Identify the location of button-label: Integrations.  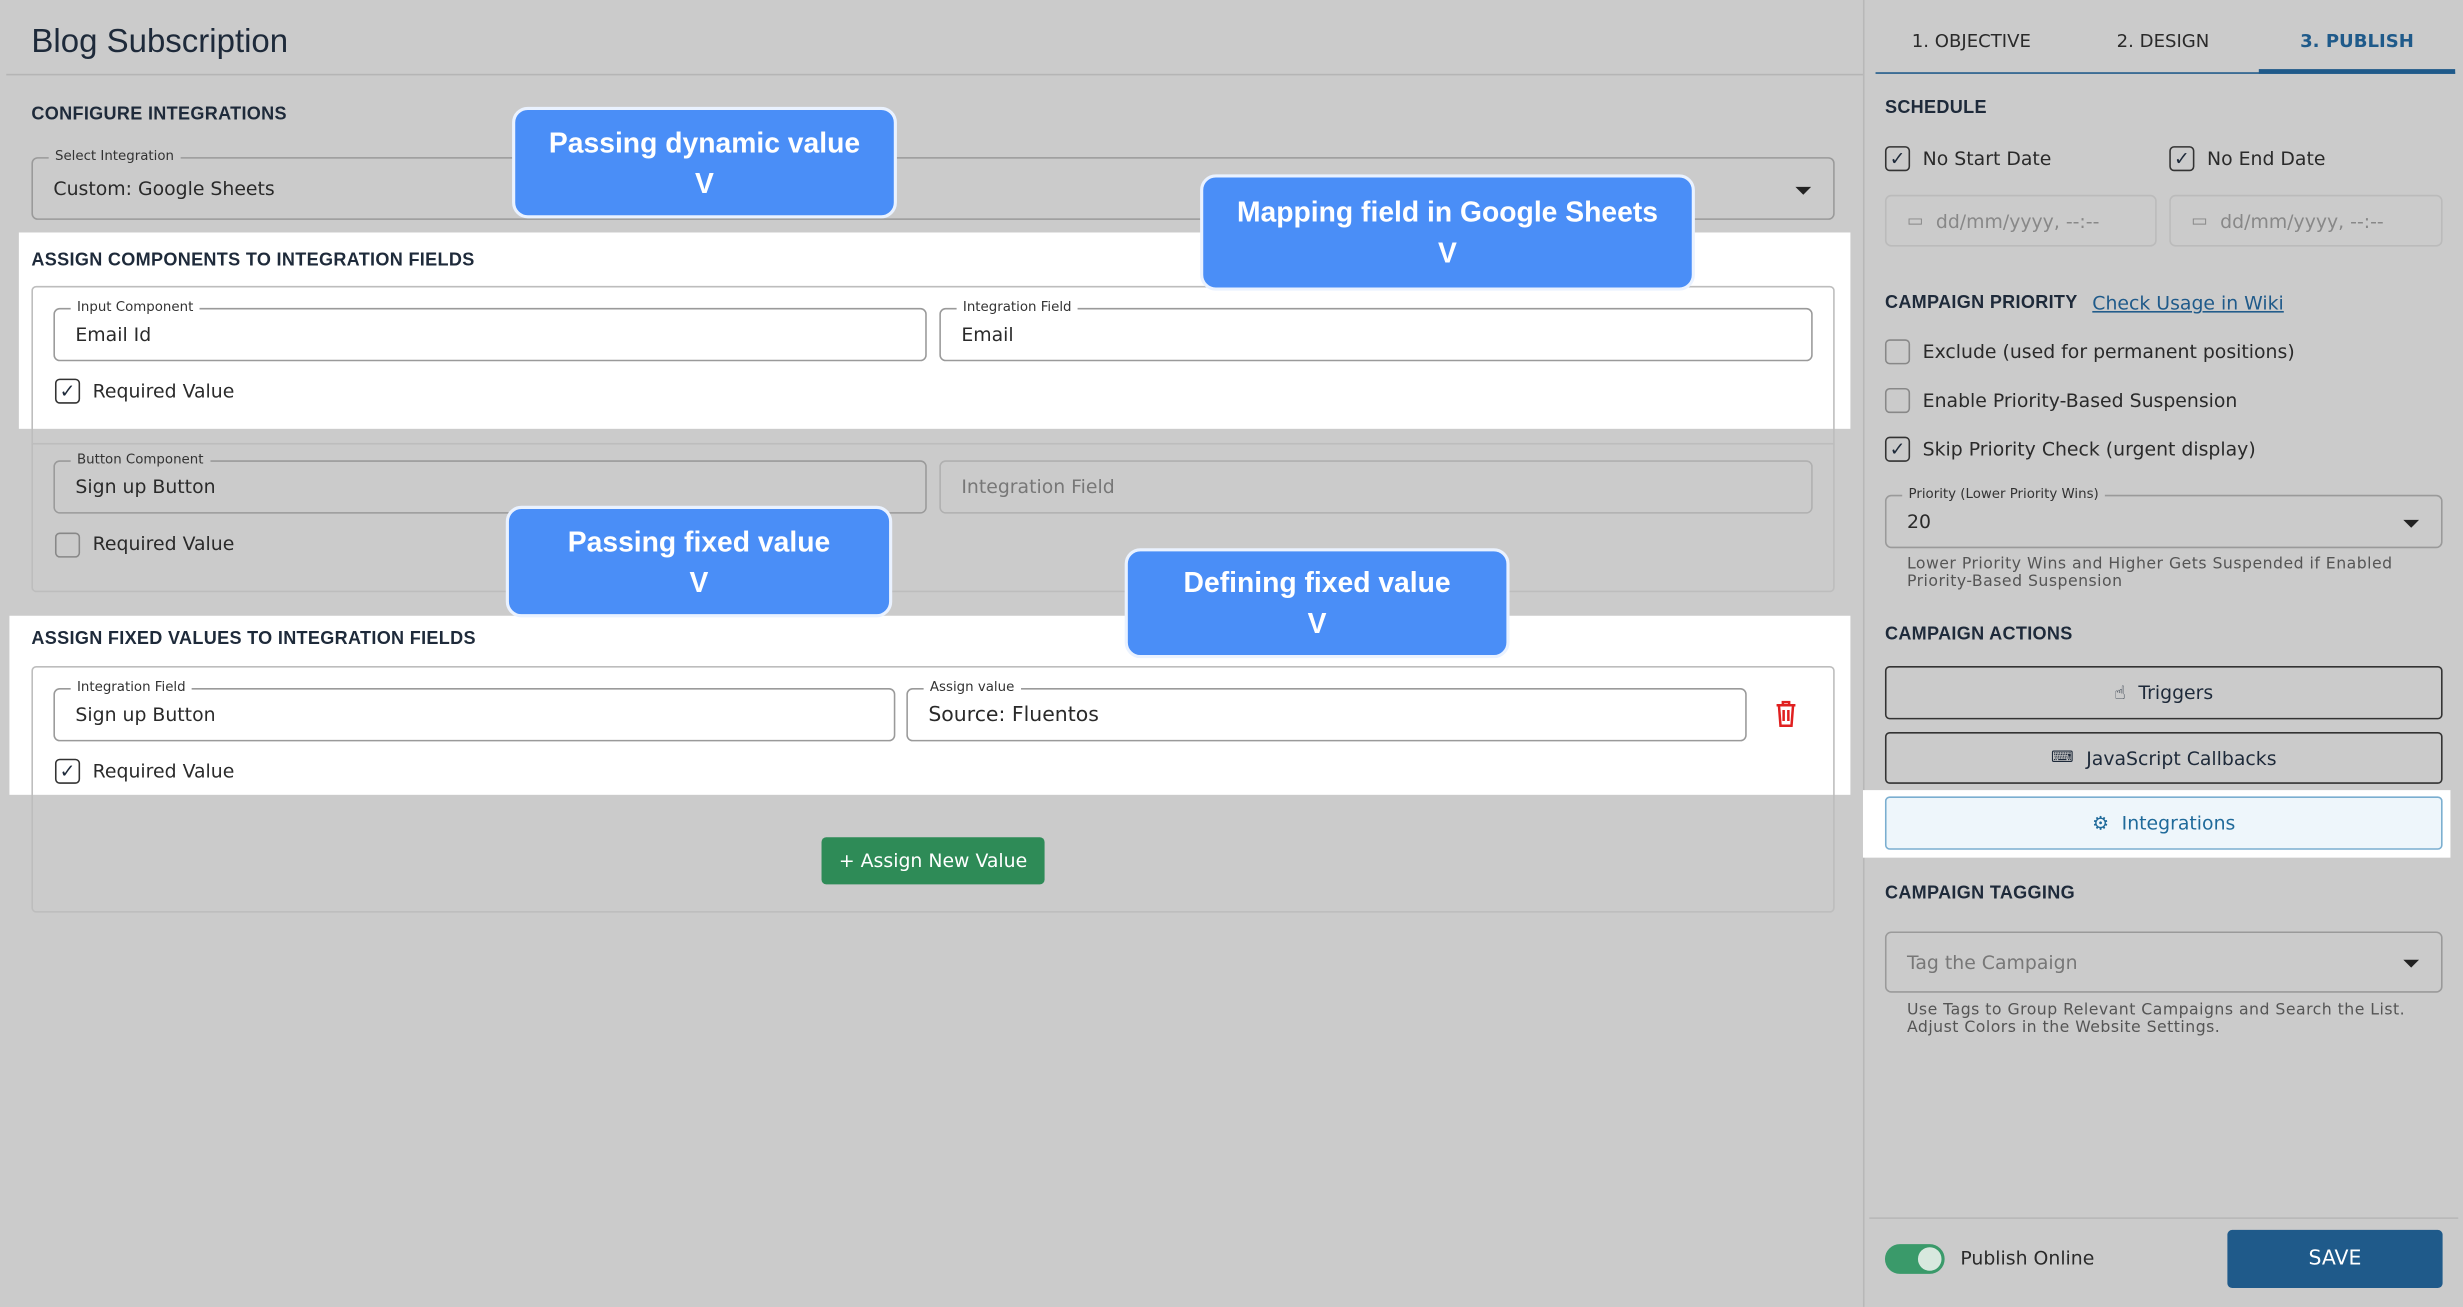
(2178, 823).